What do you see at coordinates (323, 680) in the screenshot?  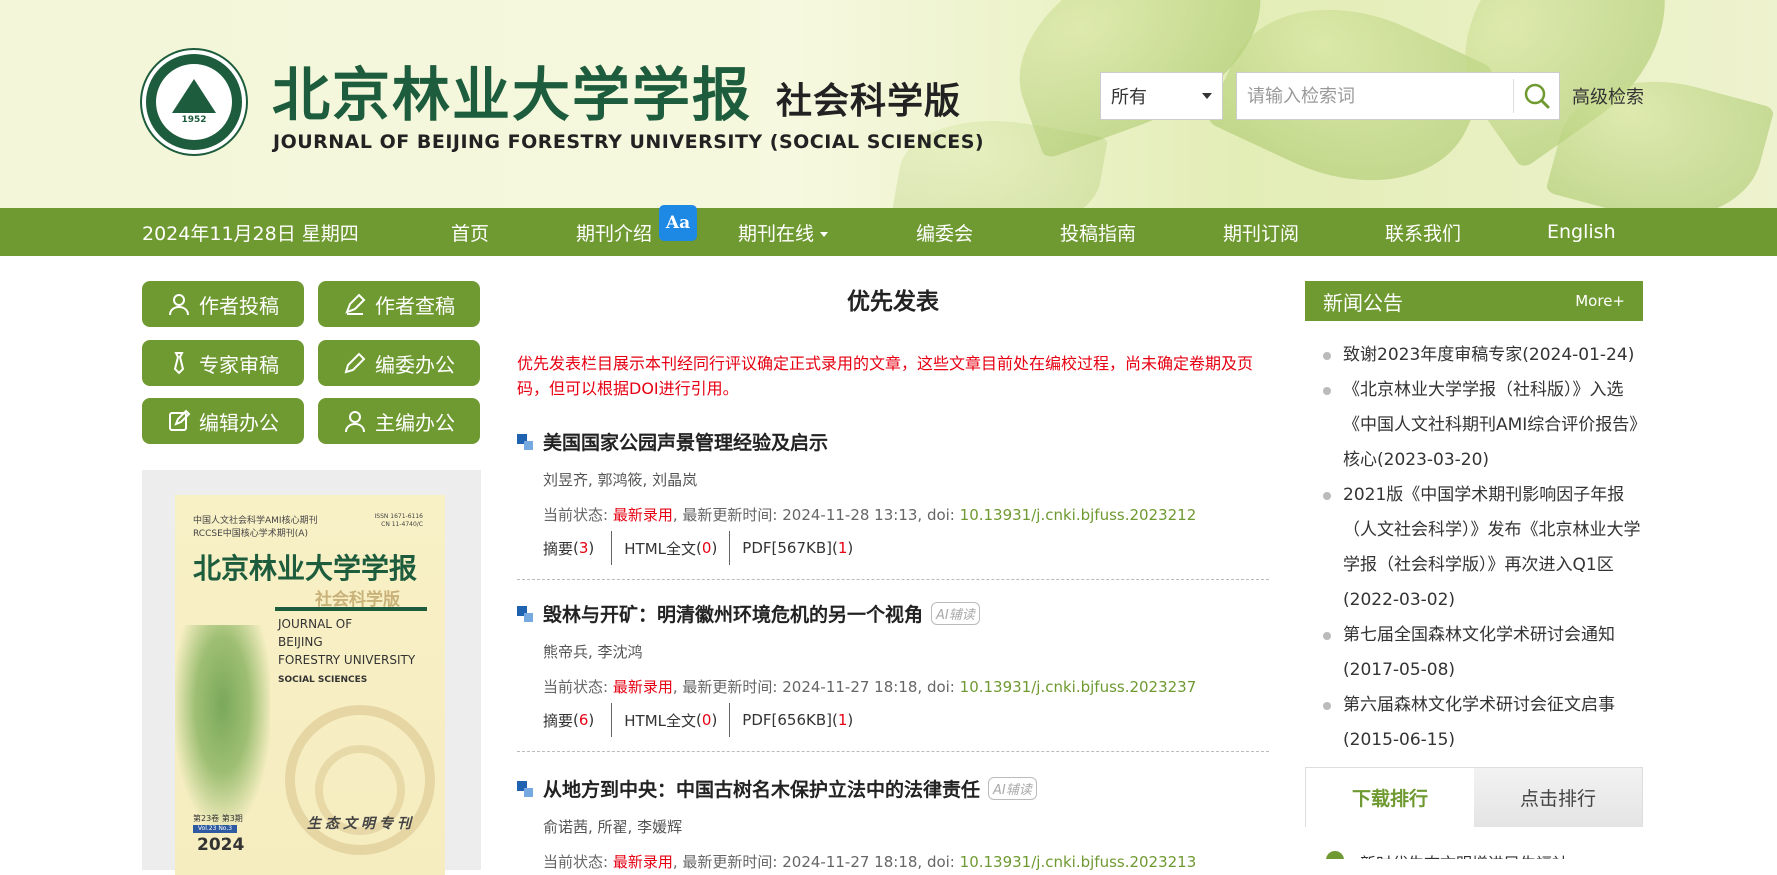 I see `cover-en-4: SOCIAL SCIENCES` at bounding box center [323, 680].